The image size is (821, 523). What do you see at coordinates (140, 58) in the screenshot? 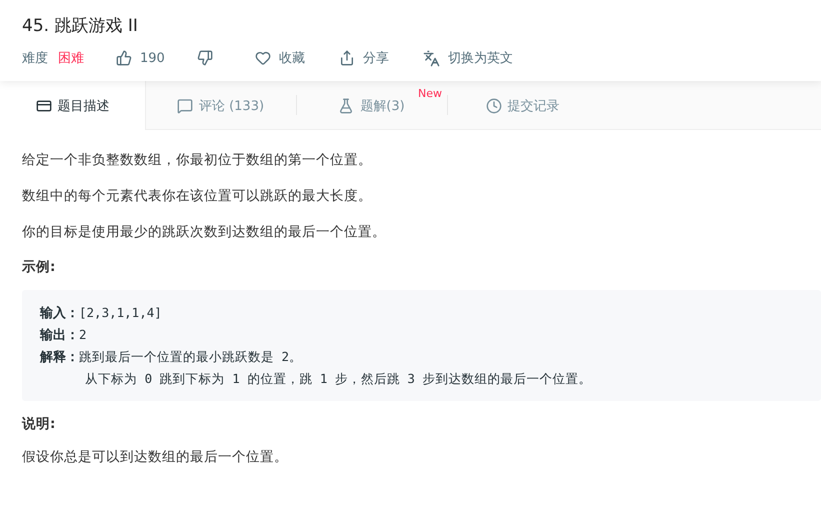
I see `like-button: 190` at bounding box center [140, 58].